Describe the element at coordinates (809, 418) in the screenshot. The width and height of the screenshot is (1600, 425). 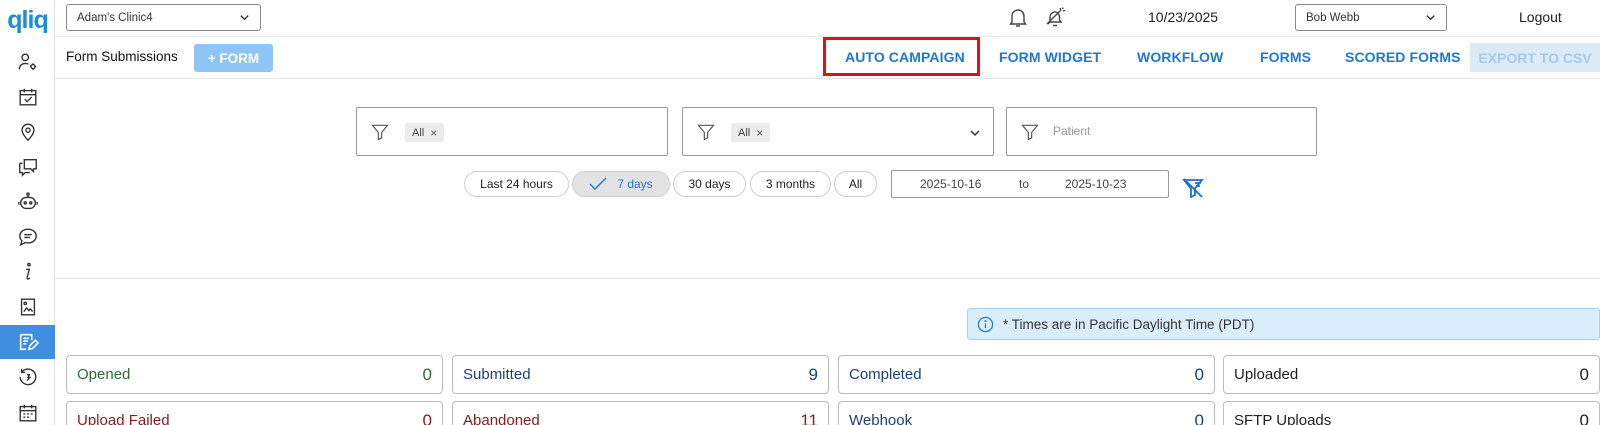
I see `stat-value: 11` at that location.